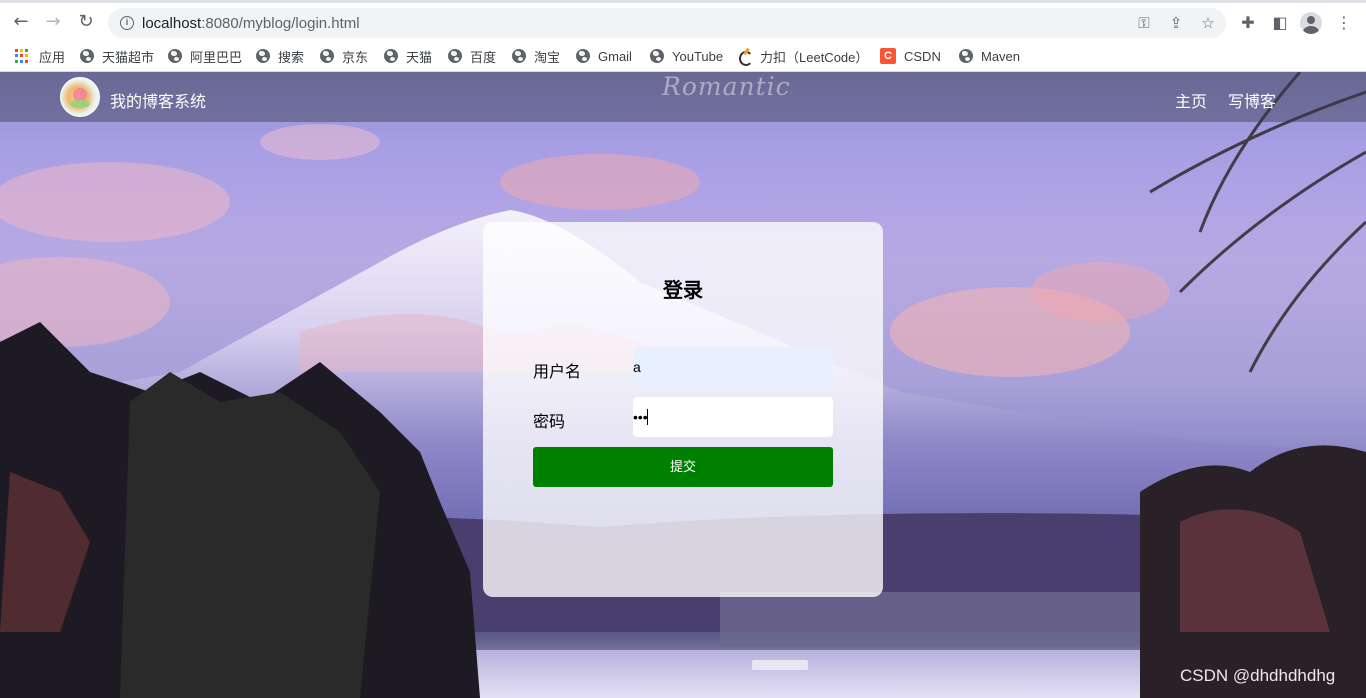  I want to click on bookmark-label: 搜索, so click(291, 57).